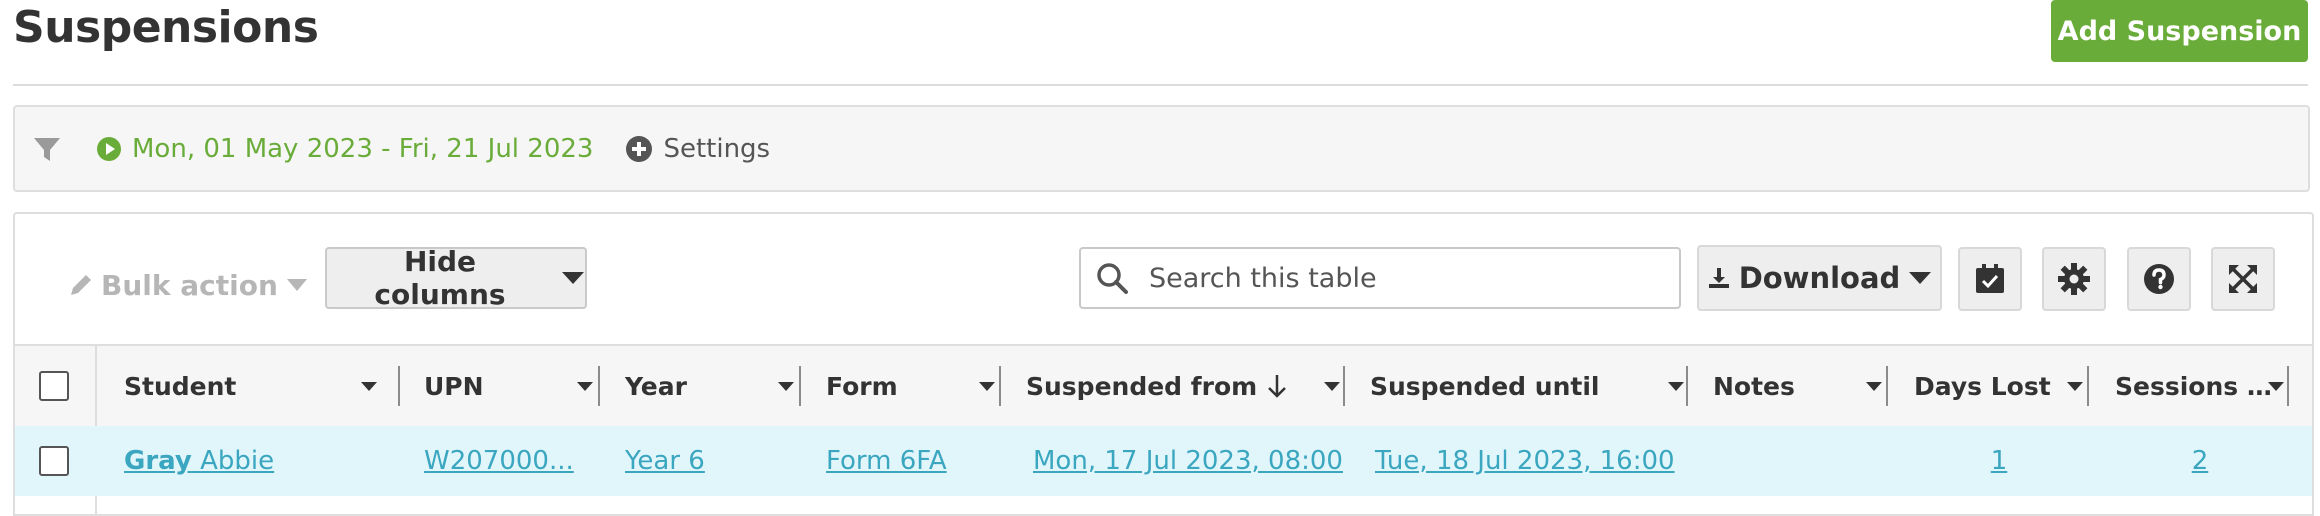  Describe the element at coordinates (509, 386) in the screenshot. I see `column-header-upn: UPN` at that location.